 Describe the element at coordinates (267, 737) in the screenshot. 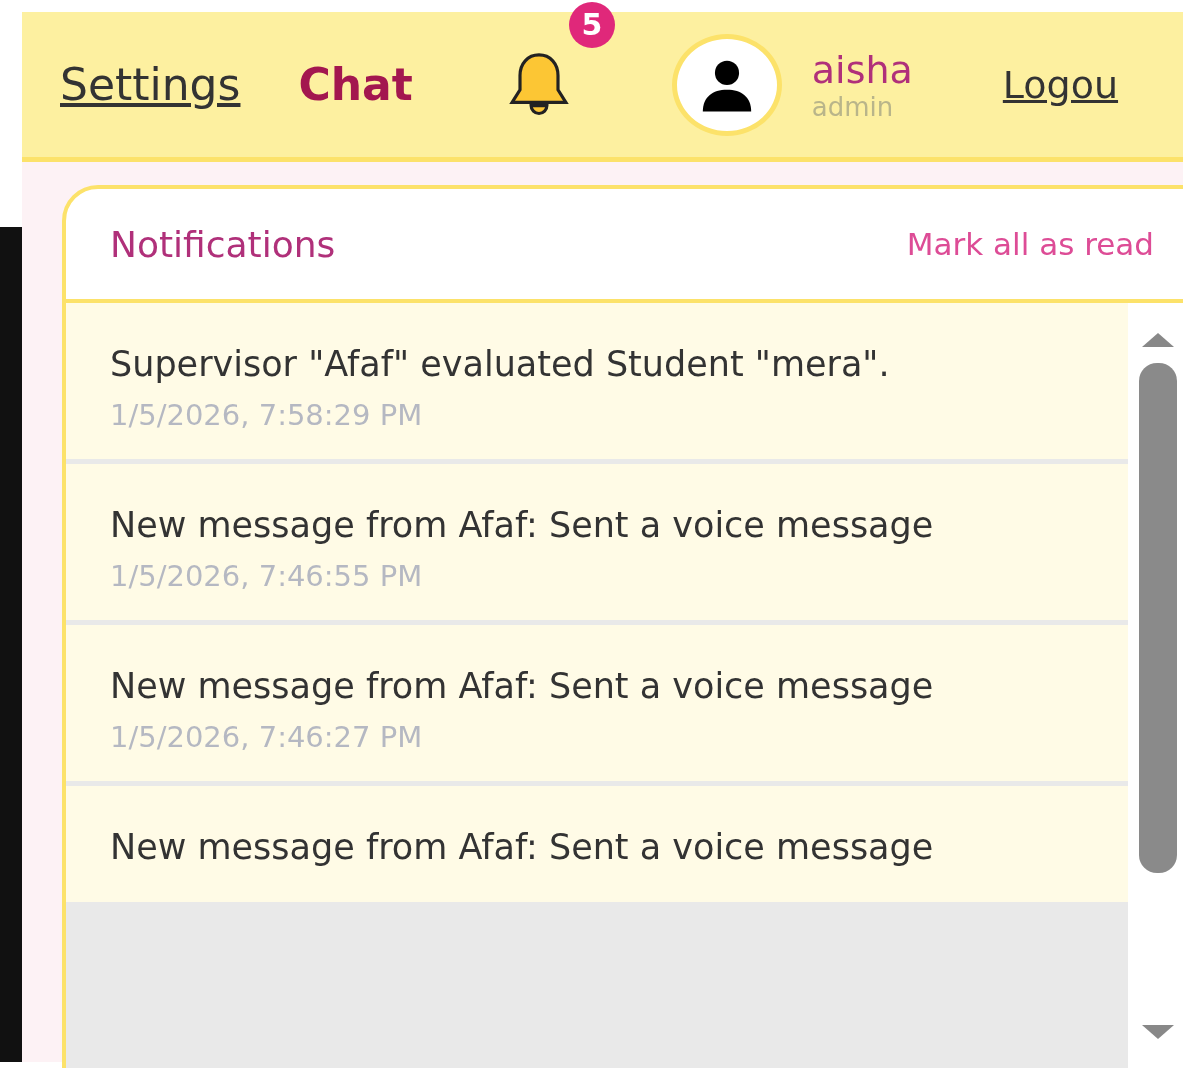

I see `notification-time: 1/5/2026, 7:46:27 PM` at that location.